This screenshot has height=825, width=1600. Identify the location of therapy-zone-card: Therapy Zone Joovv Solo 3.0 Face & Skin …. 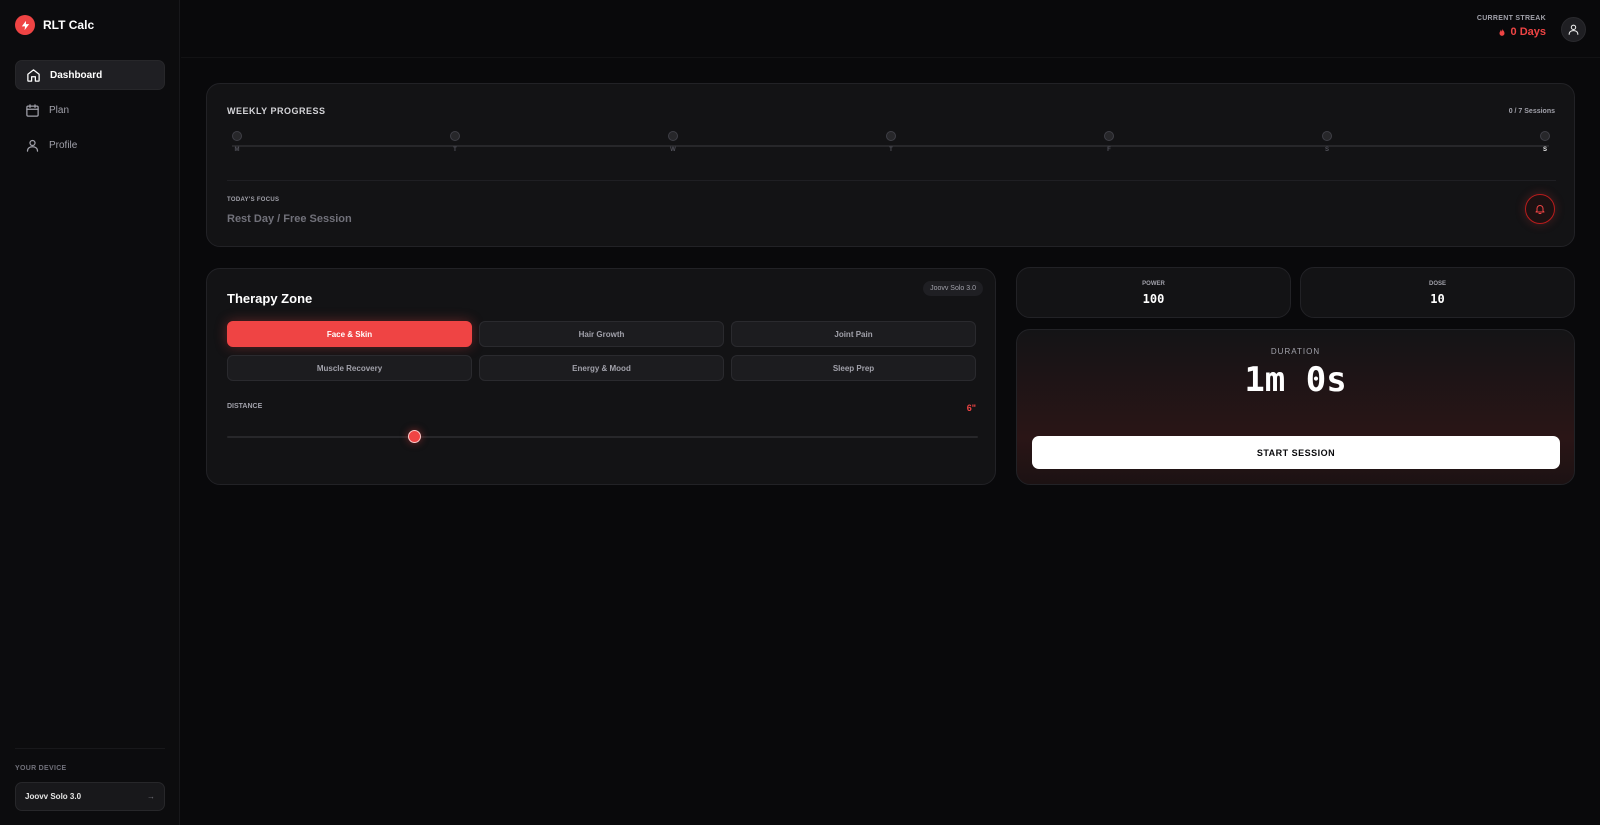
(601, 376).